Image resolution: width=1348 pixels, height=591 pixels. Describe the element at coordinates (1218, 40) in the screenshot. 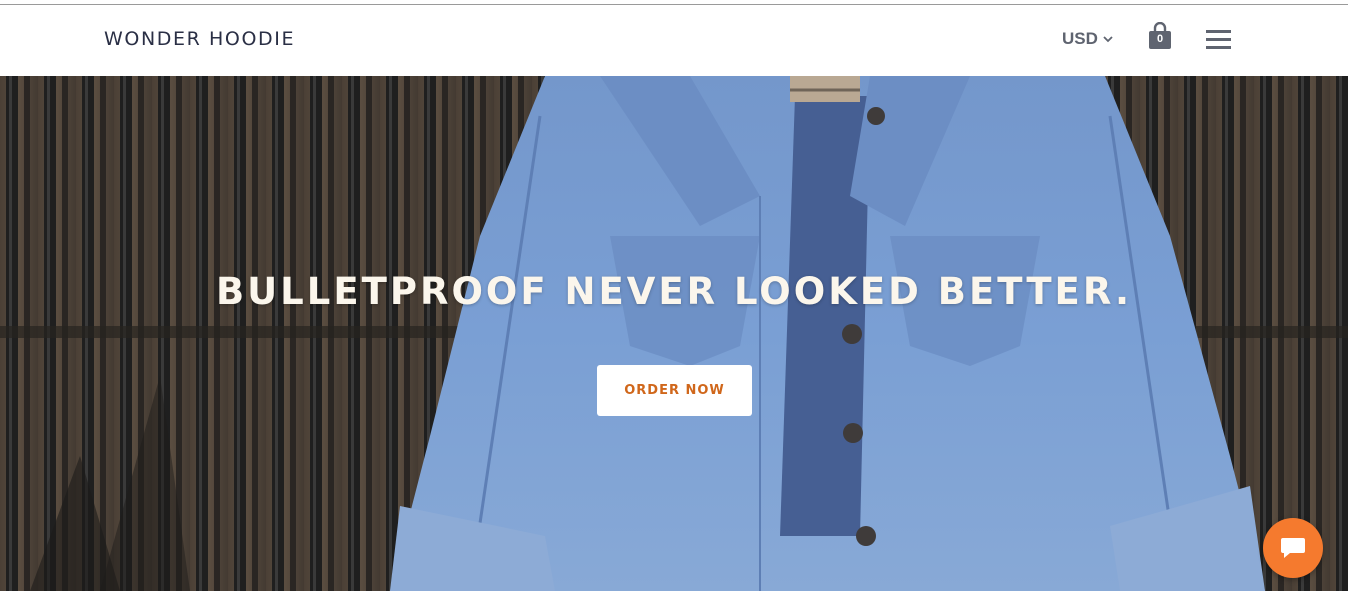

I see `hamburger-menu-icon` at that location.